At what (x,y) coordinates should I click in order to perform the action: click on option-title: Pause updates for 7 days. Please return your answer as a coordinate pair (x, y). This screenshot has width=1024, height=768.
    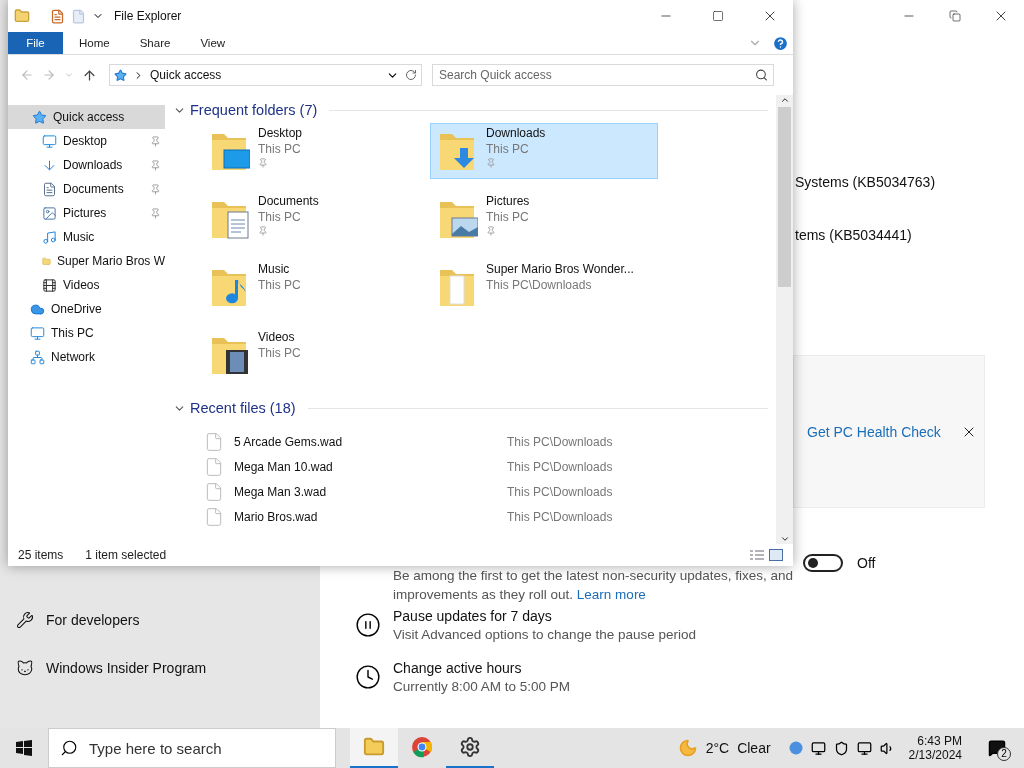
    Looking at the image, I should click on (544, 616).